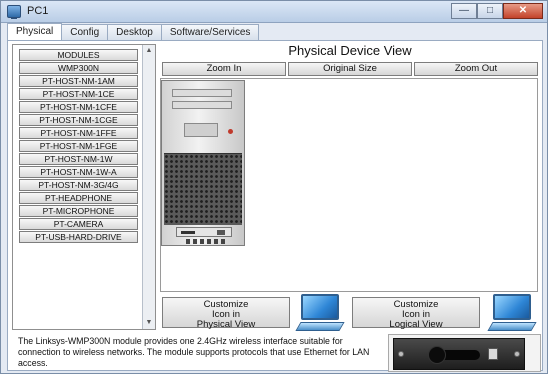  Describe the element at coordinates (35, 32) in the screenshot. I see `tab-physical: Physical` at that location.